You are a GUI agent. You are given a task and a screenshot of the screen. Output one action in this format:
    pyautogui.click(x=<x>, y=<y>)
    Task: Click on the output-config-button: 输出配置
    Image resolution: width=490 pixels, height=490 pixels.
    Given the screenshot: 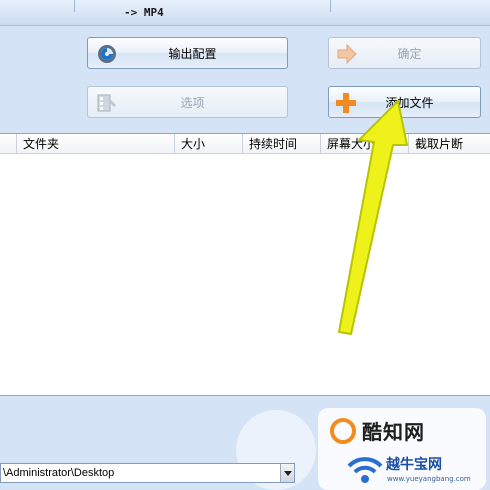 What is the action you would take?
    pyautogui.click(x=187, y=53)
    